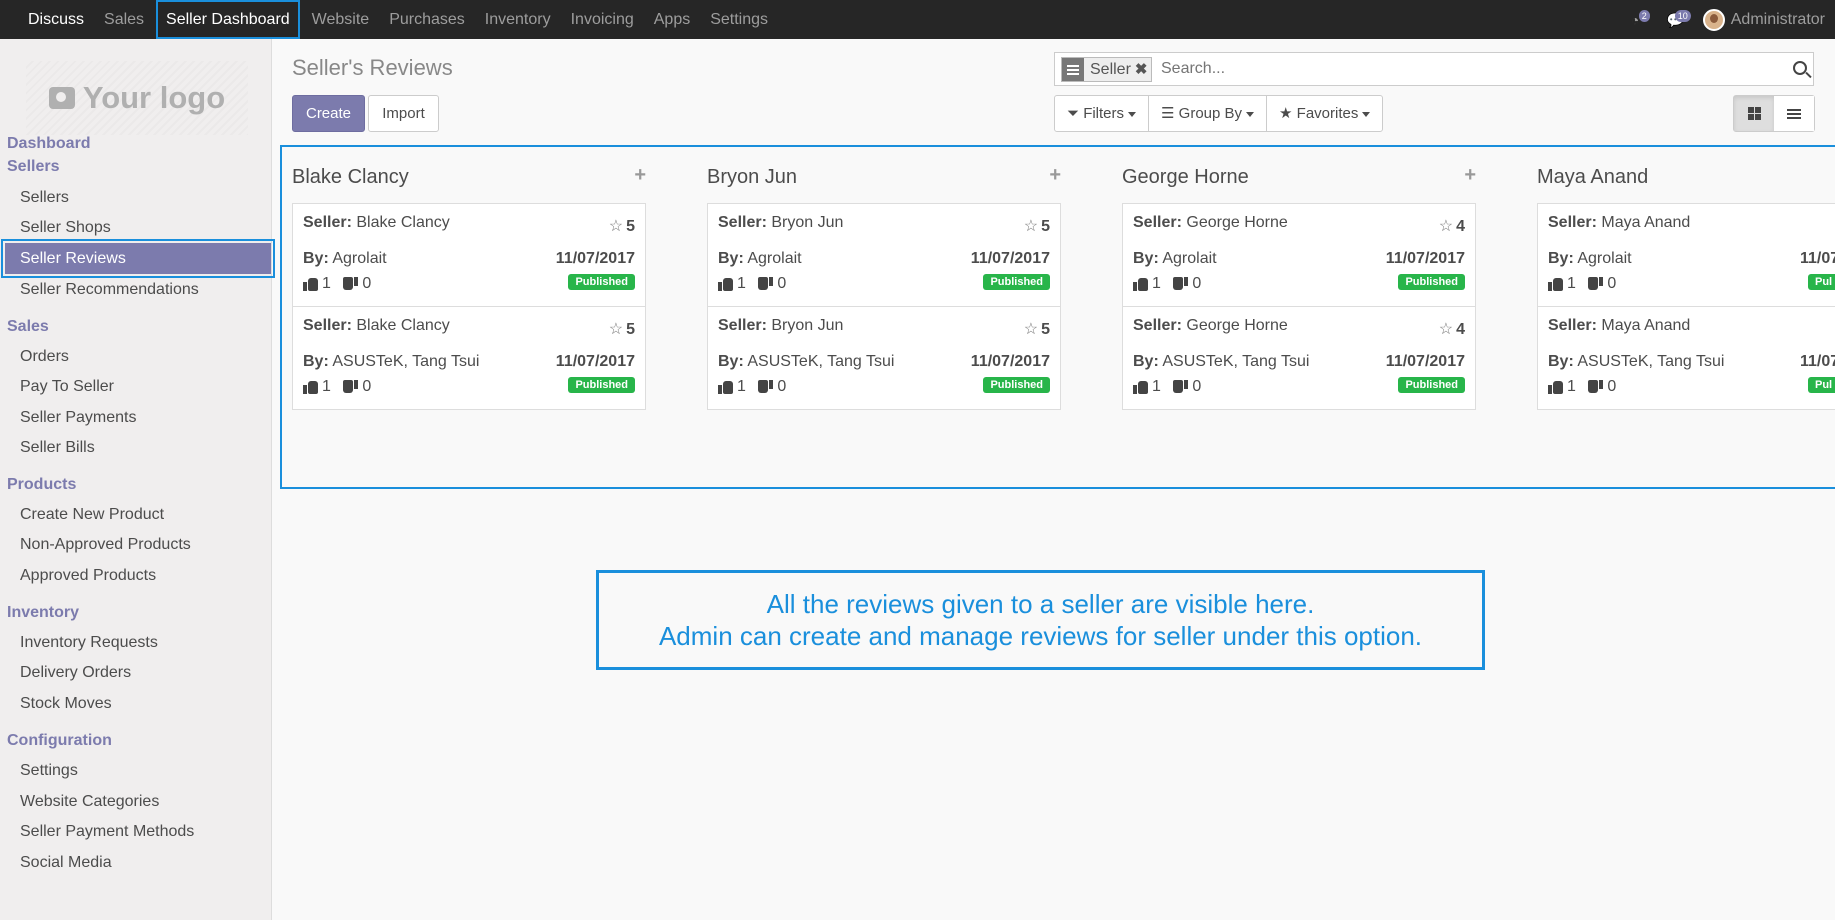 The height and width of the screenshot is (920, 1835). What do you see at coordinates (1679, 18) in the screenshot?
I see `messages-notification: 💬 10` at bounding box center [1679, 18].